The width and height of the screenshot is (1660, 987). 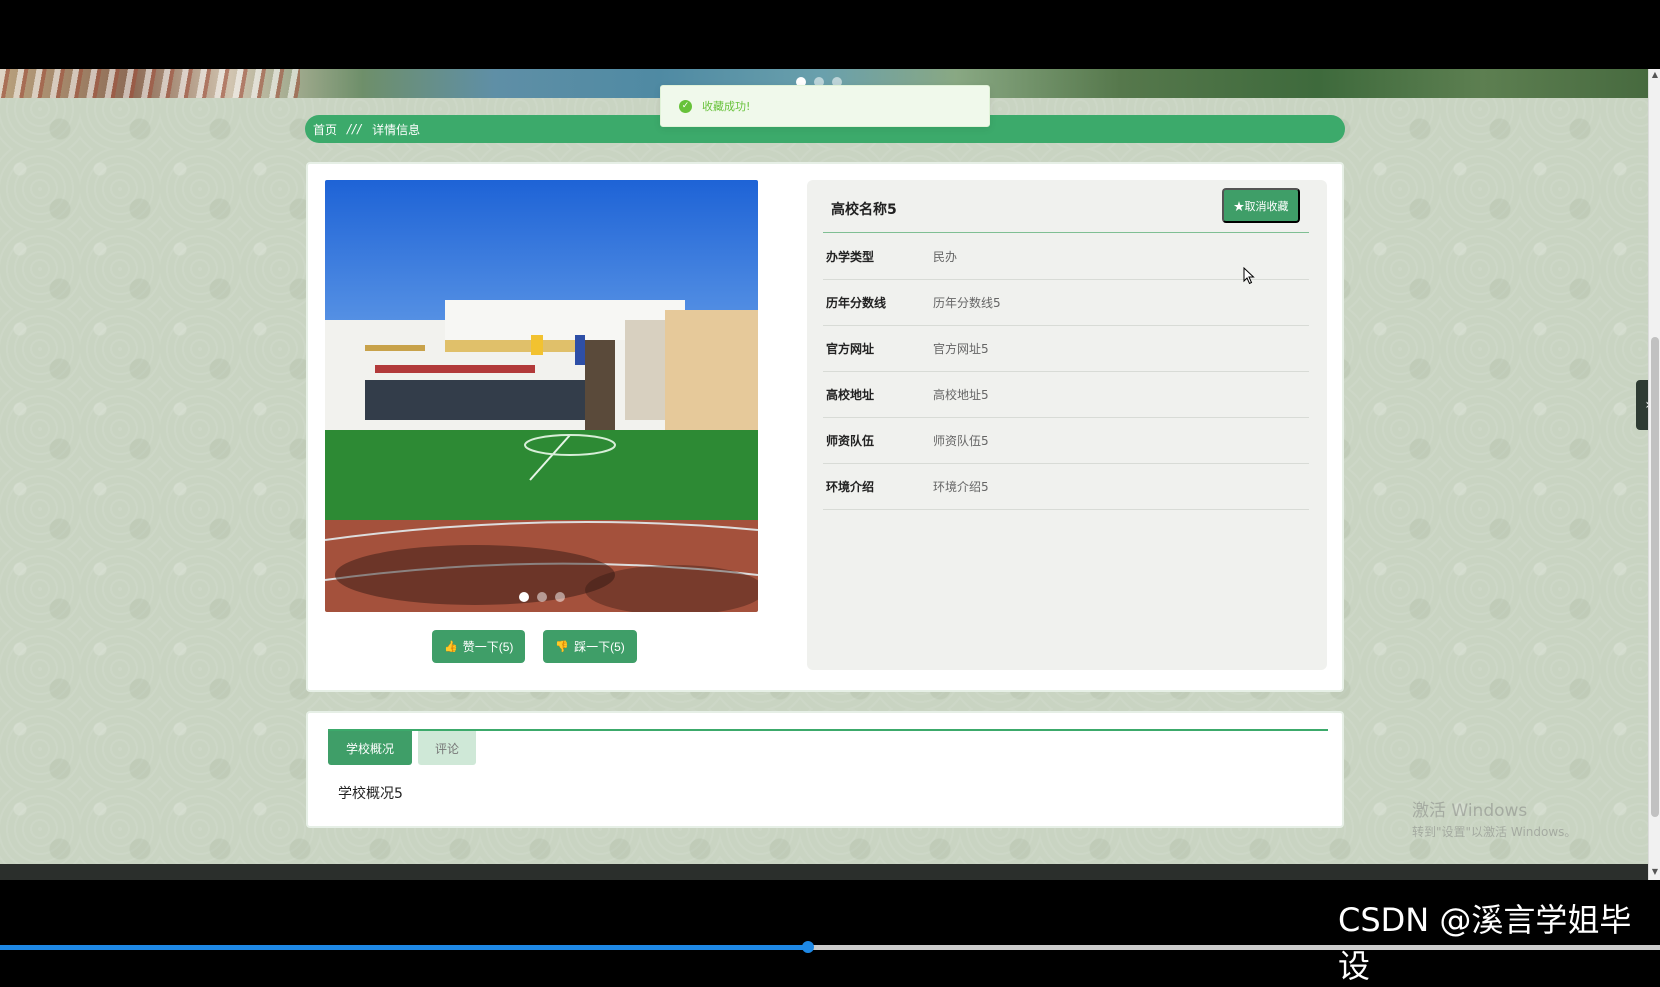 What do you see at coordinates (1249, 276) in the screenshot?
I see `mouse-cursor-icon` at bounding box center [1249, 276].